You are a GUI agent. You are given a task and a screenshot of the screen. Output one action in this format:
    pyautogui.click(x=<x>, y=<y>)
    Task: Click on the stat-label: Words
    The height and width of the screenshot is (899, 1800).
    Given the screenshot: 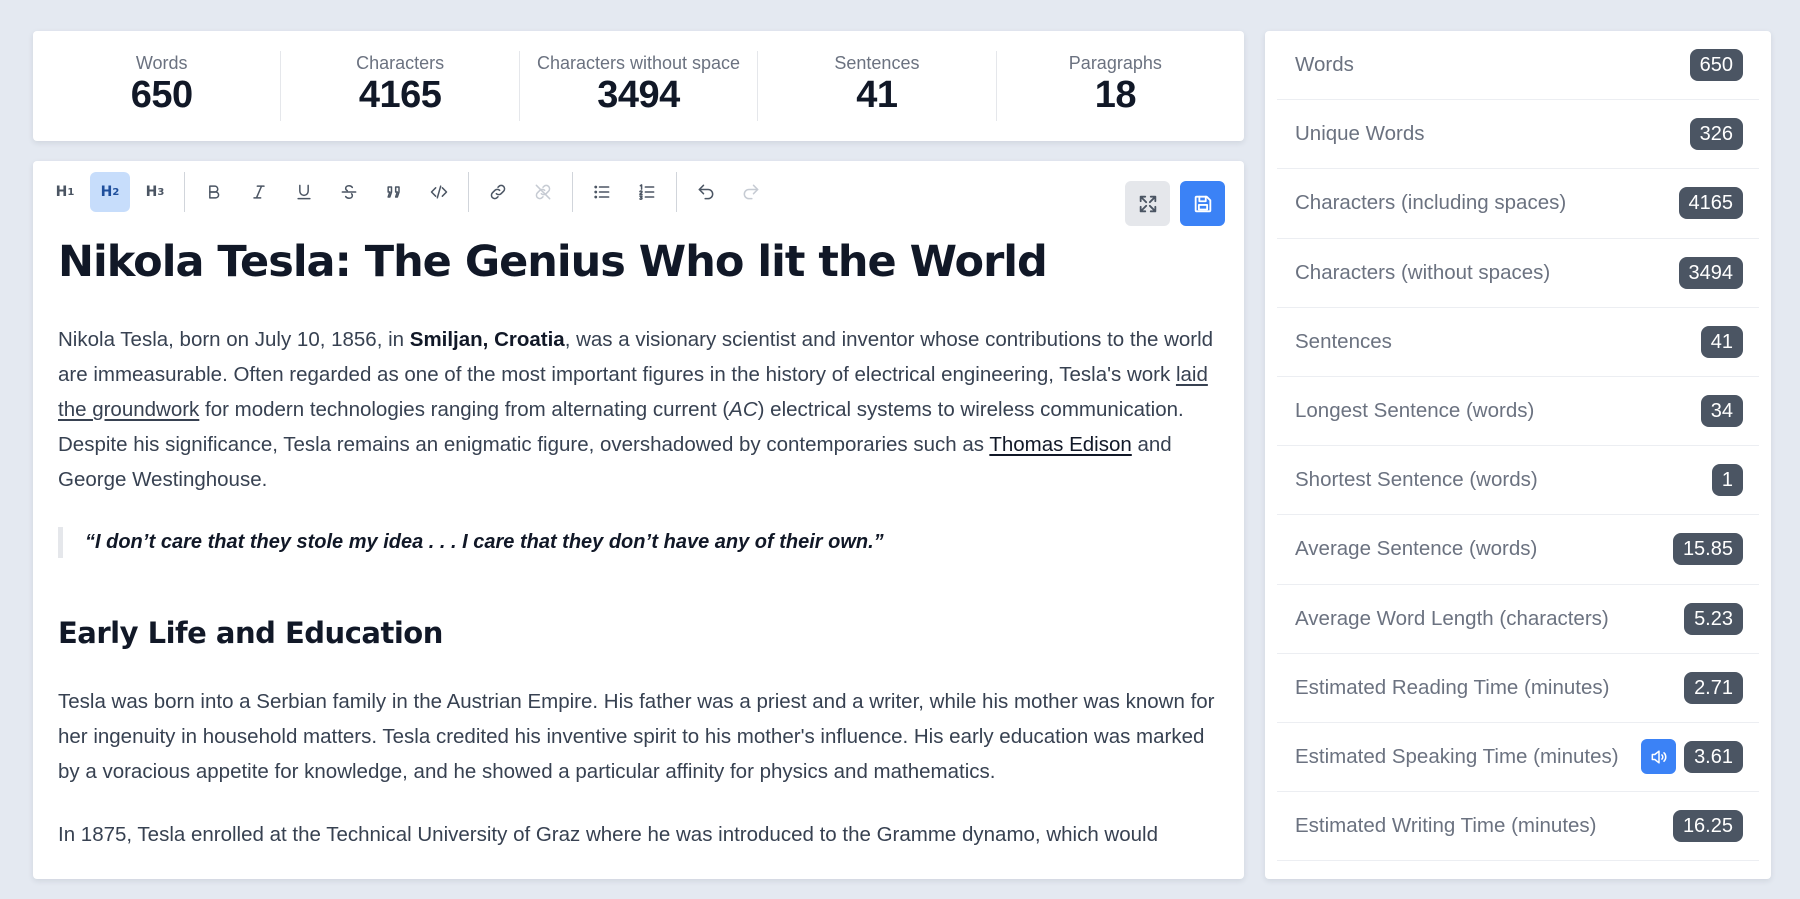 What is the action you would take?
    pyautogui.click(x=161, y=63)
    